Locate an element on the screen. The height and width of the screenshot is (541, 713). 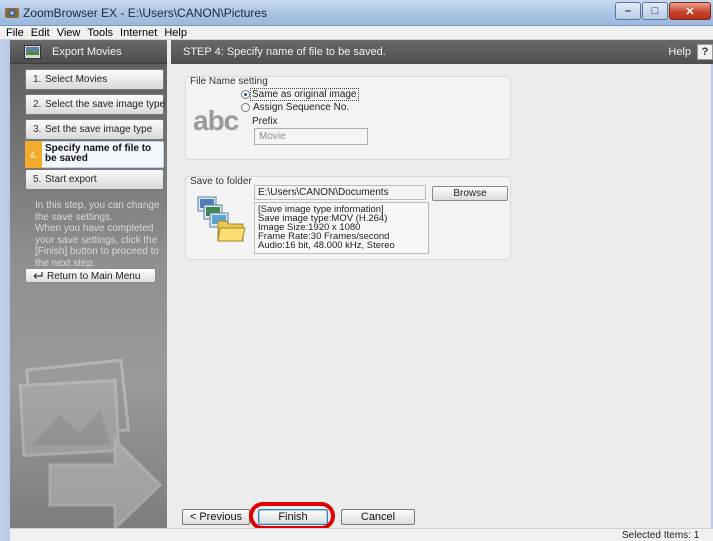
browse-button: Browse is located at coordinates (470, 193).